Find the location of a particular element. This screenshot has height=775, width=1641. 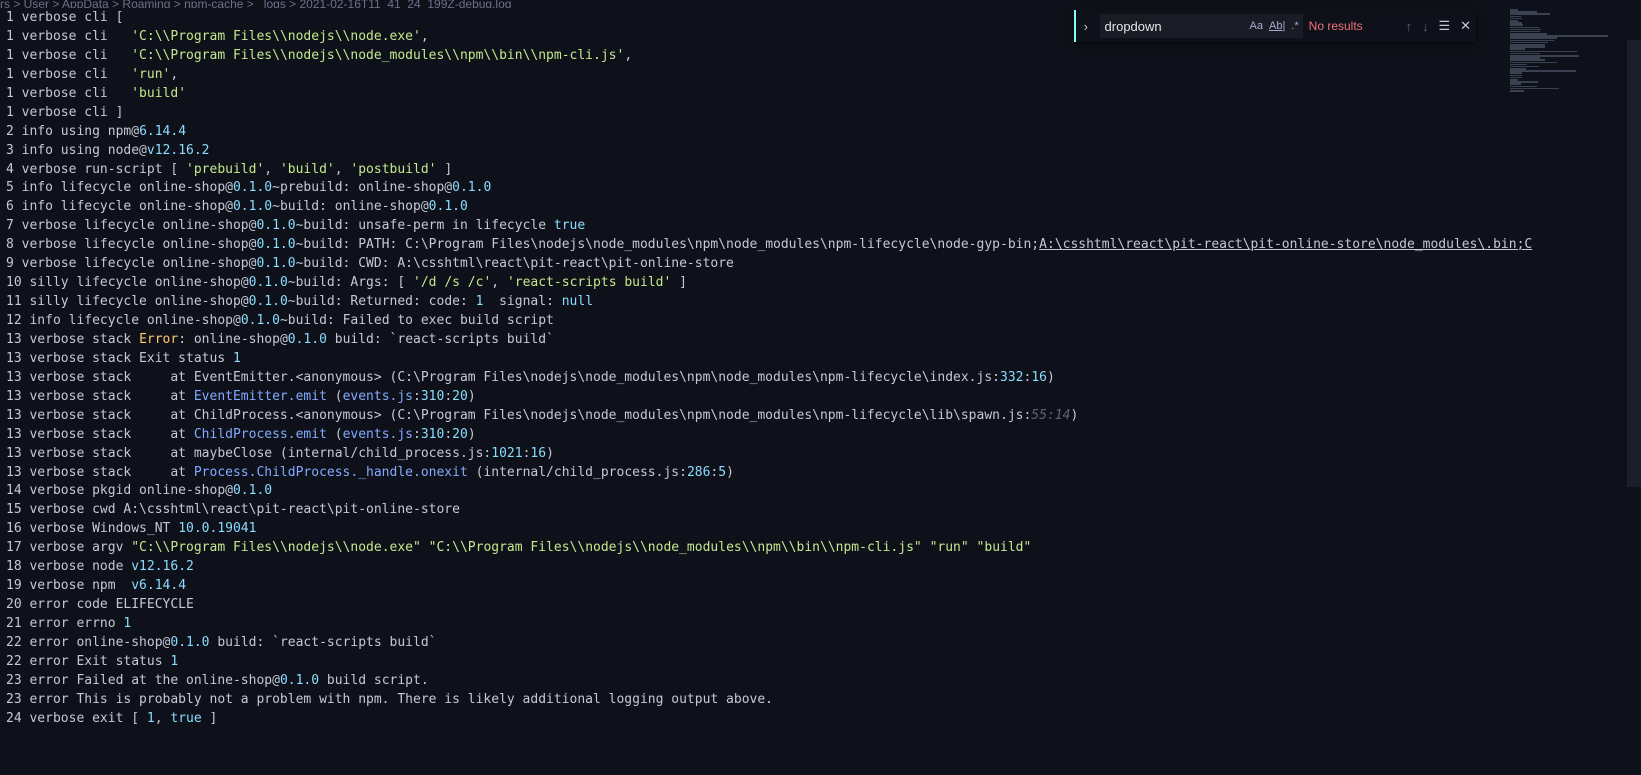

find-input-box: Aa Ab| .* is located at coordinates (1201, 26).